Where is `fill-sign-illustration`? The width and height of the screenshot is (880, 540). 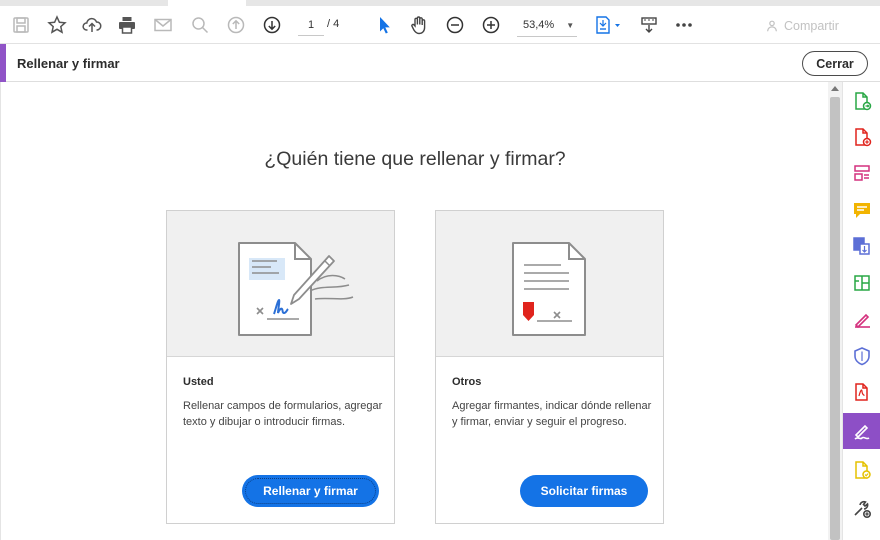
fill-sign-illustration is located at coordinates (280, 284).